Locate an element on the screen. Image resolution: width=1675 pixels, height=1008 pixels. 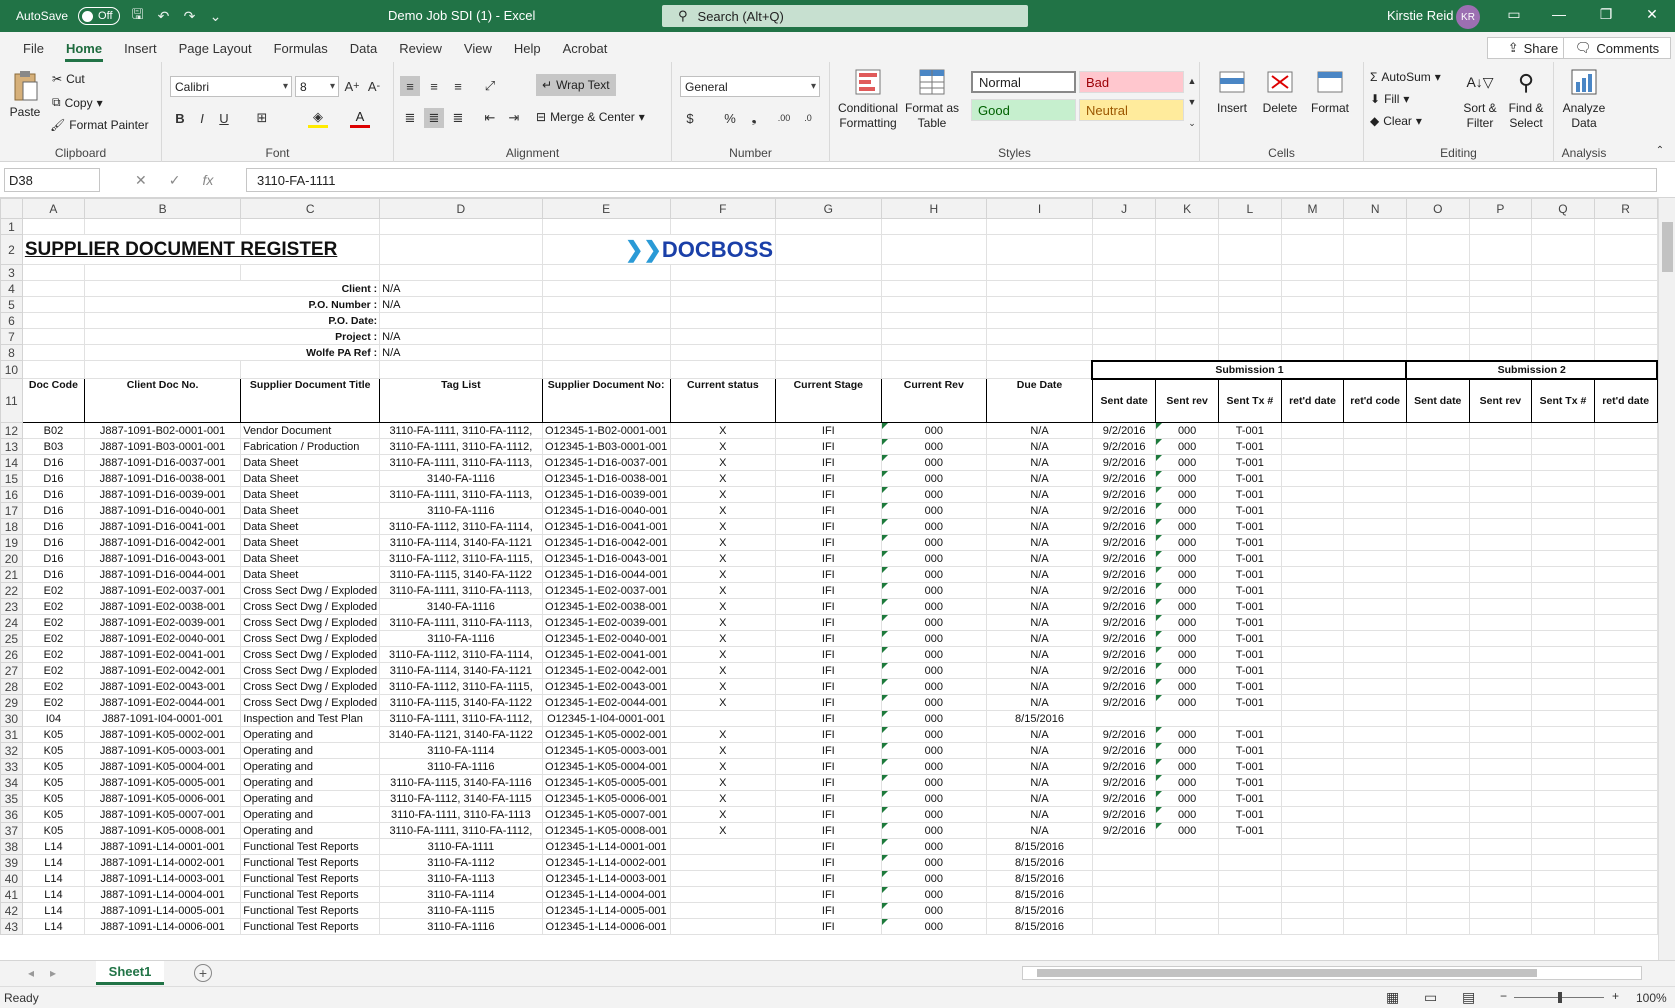
cell: O12345-1-D16-0039-001 is located at coordinates (606, 494).